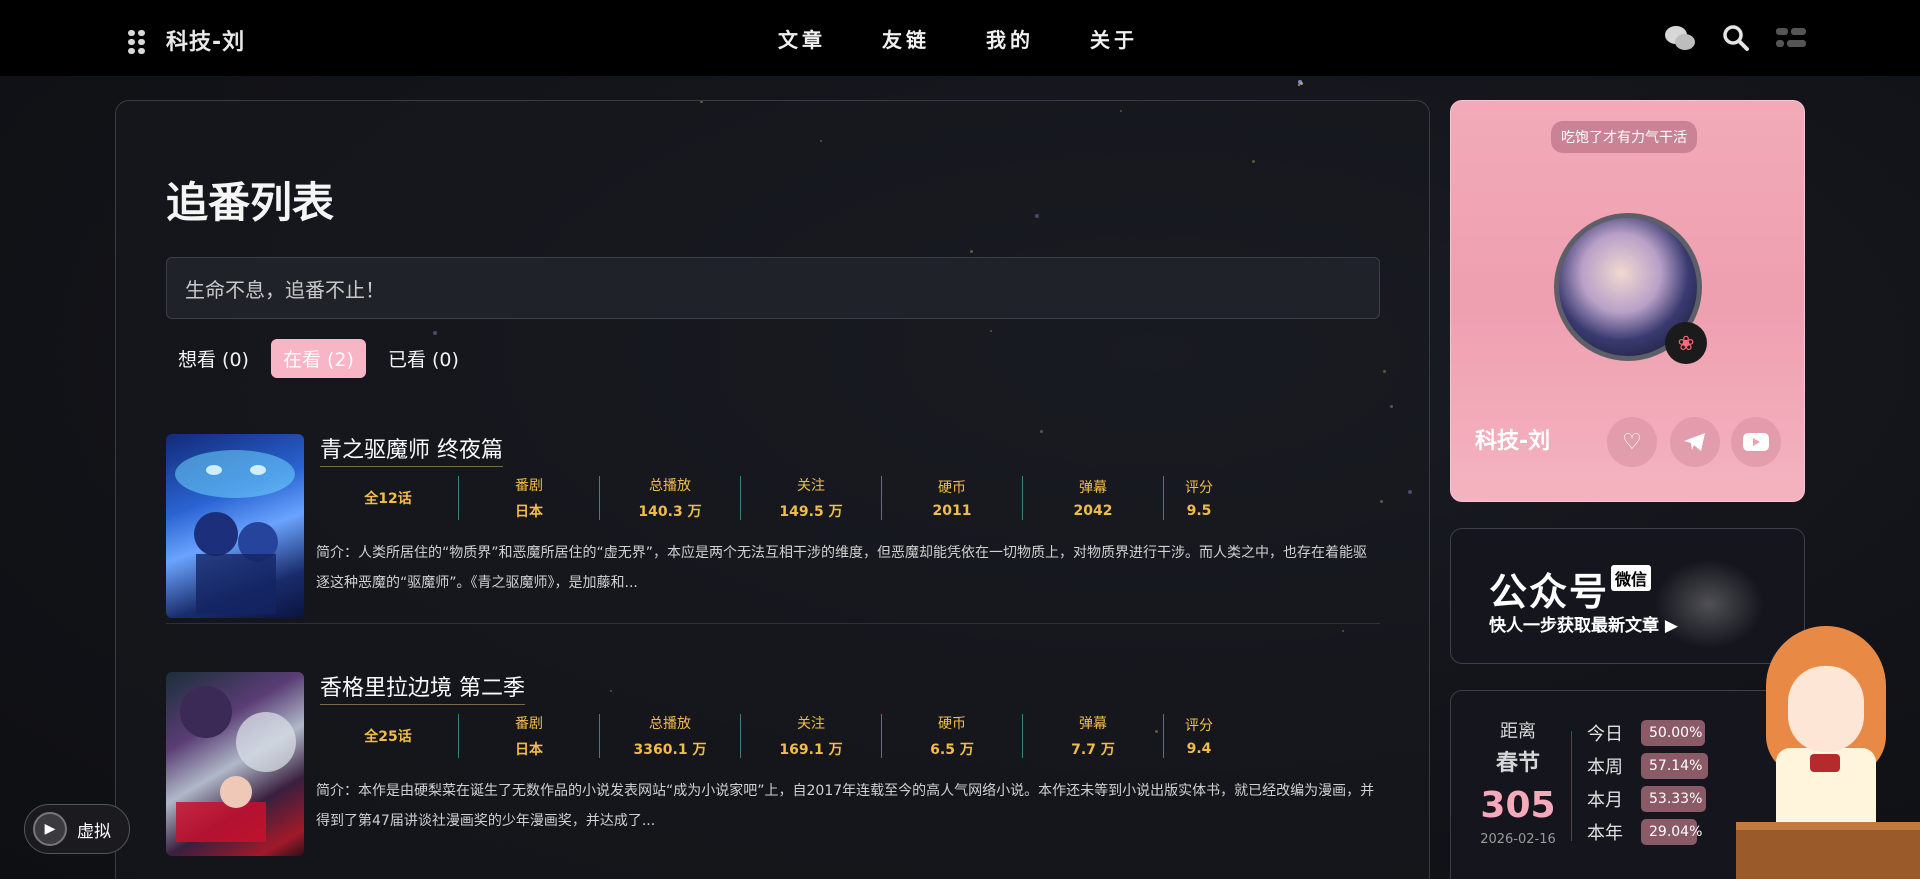 Image resolution: width=1920 pixels, height=879 pixels. I want to click on search-icon, so click(1736, 40).